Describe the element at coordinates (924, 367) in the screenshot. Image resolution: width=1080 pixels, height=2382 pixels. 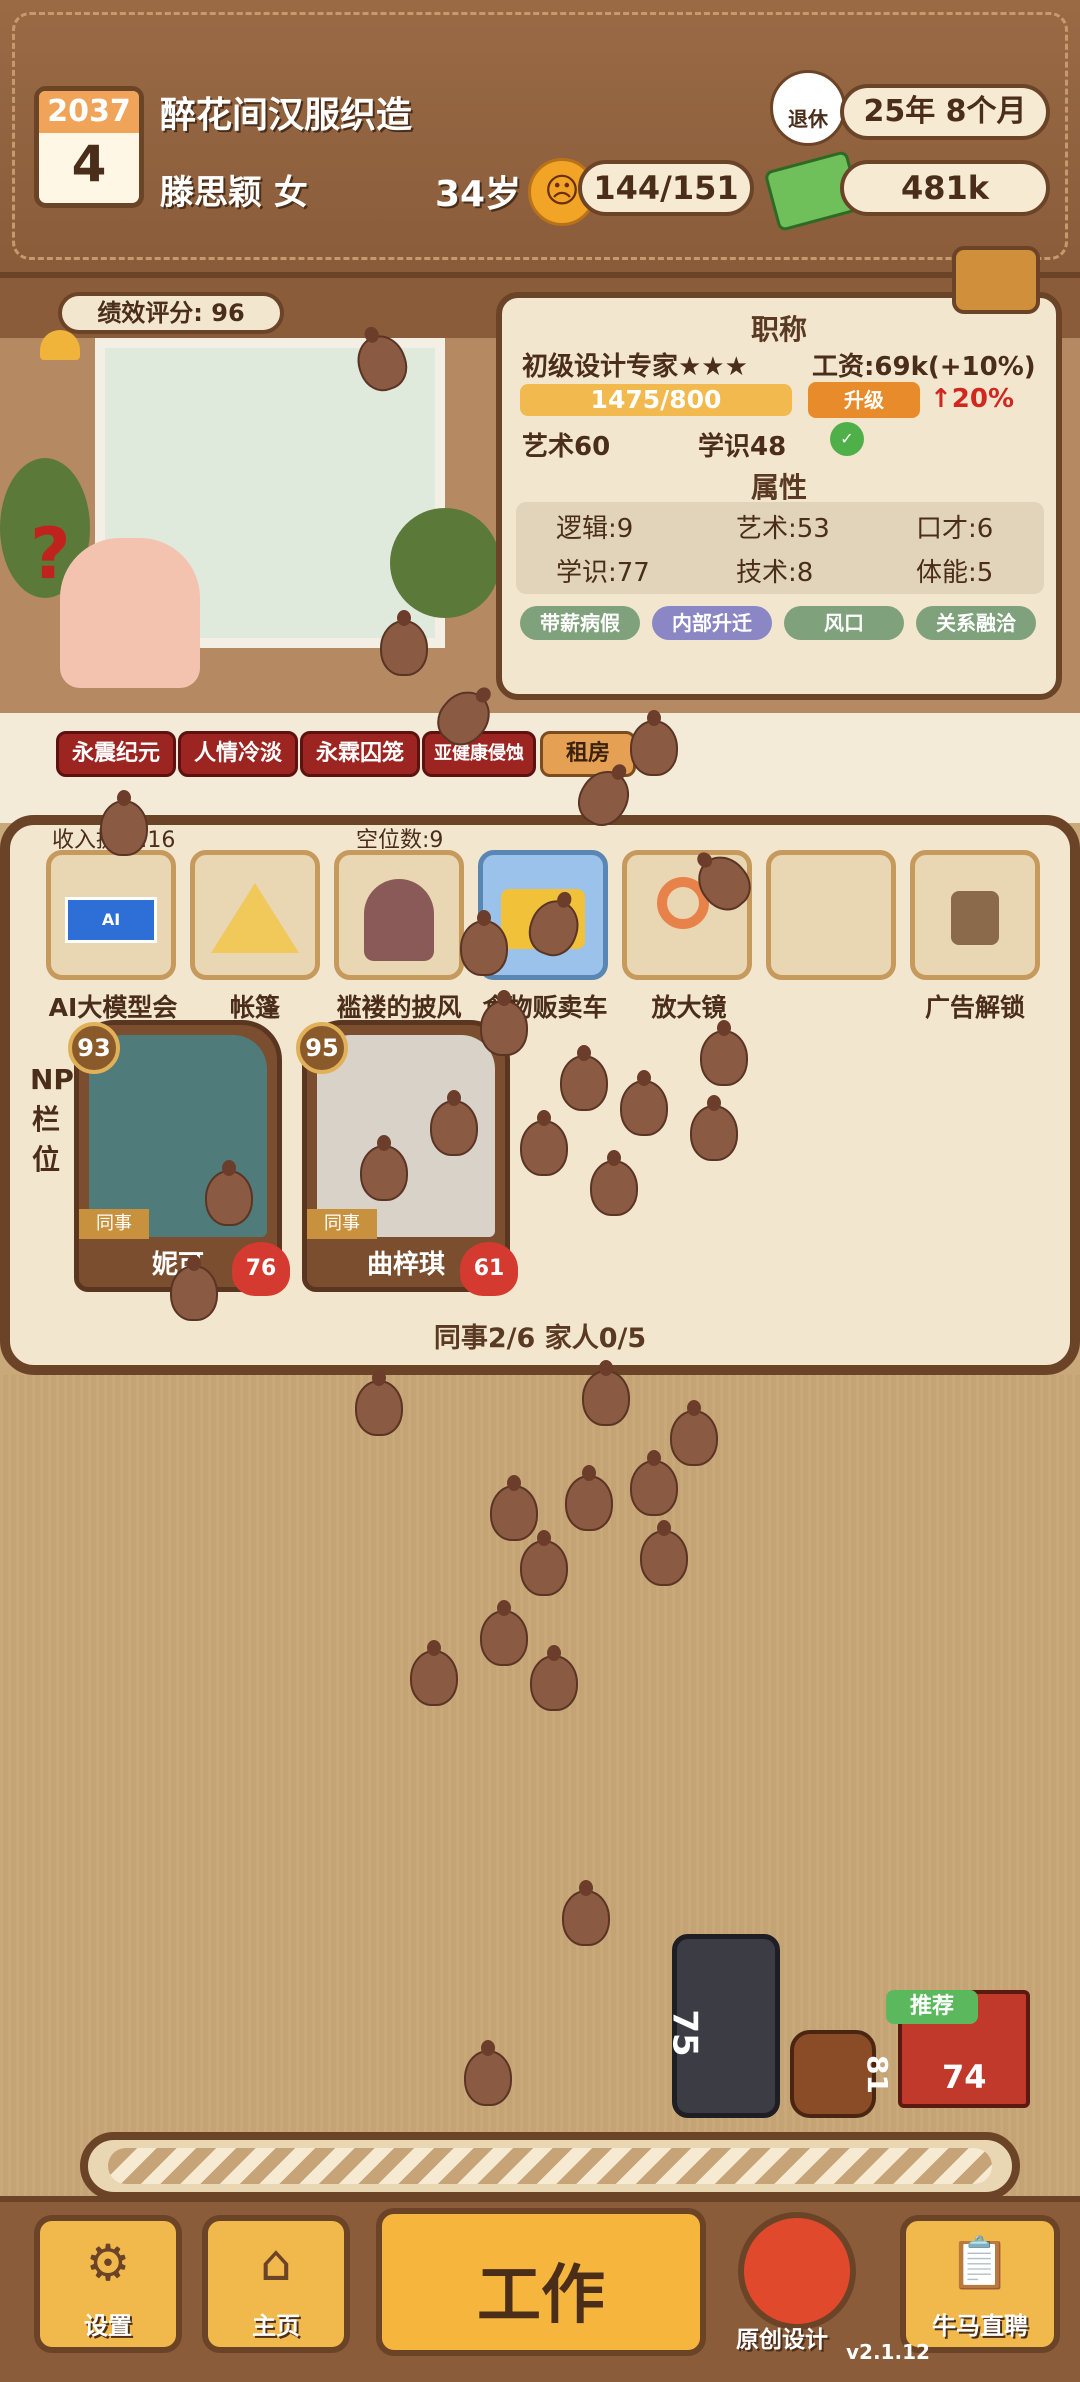
I see `salary: 工资:69k(+10%)` at that location.